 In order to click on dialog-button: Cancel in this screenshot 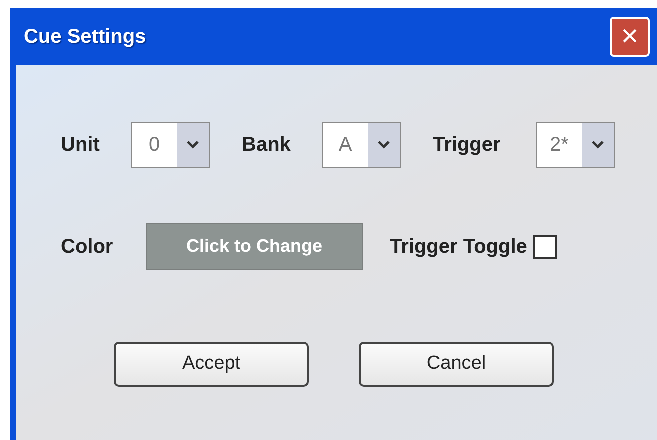, I will do `click(456, 364)`.